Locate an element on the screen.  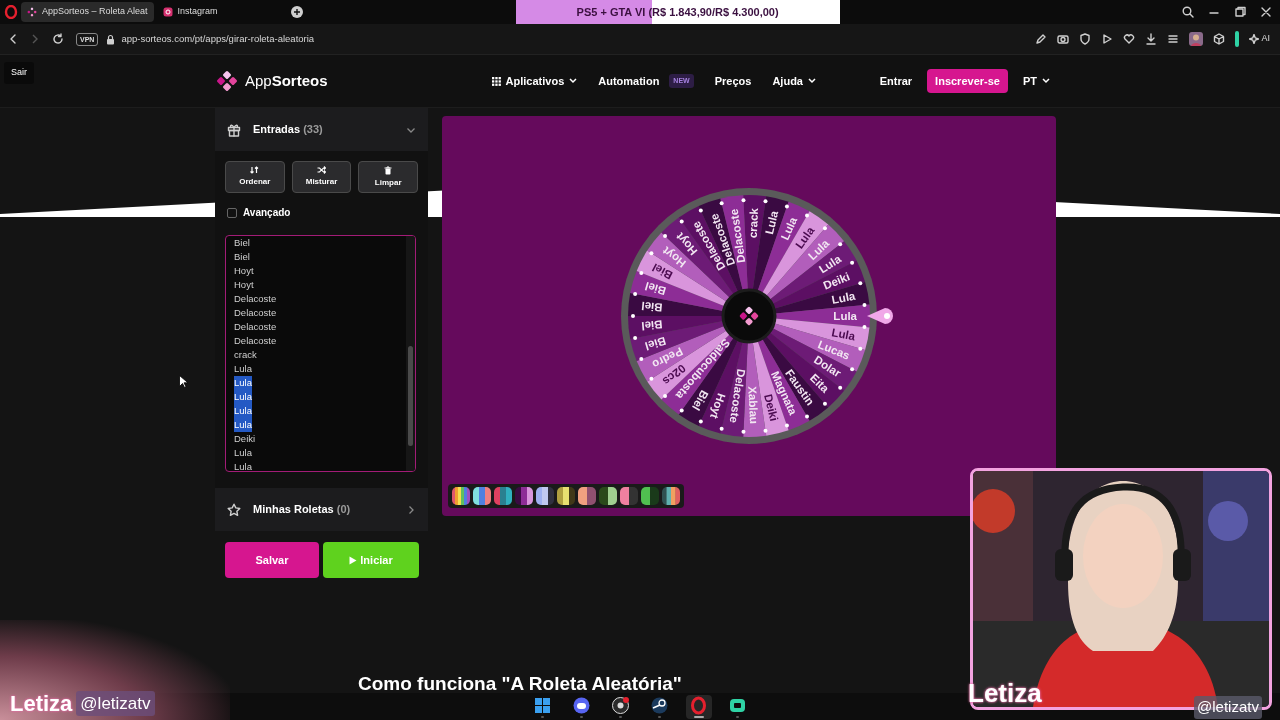
camera-icon is located at coordinates (1063, 39).